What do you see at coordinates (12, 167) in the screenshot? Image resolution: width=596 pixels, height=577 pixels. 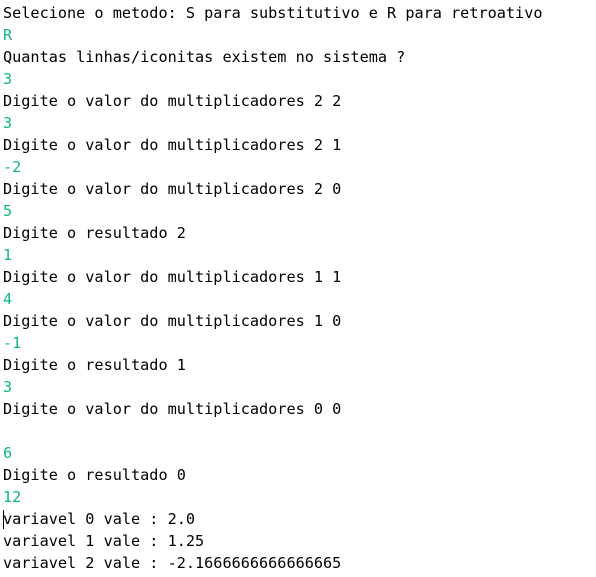 I see `user-input-line: -2` at bounding box center [12, 167].